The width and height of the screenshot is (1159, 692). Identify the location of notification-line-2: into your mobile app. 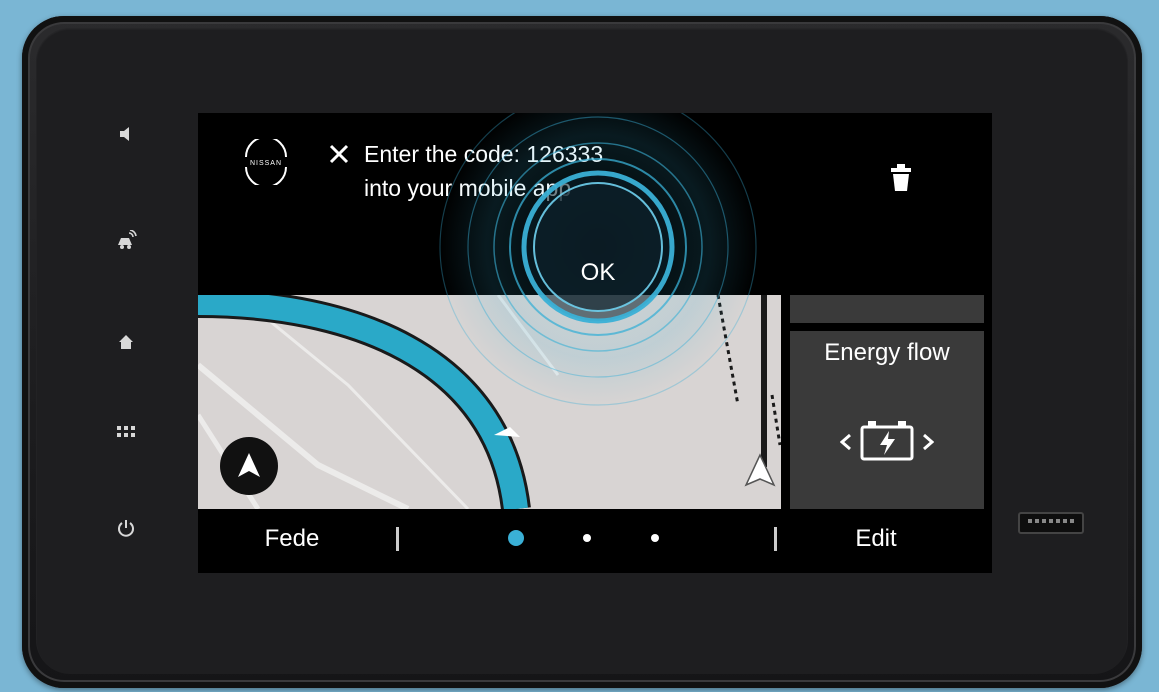
(468, 188).